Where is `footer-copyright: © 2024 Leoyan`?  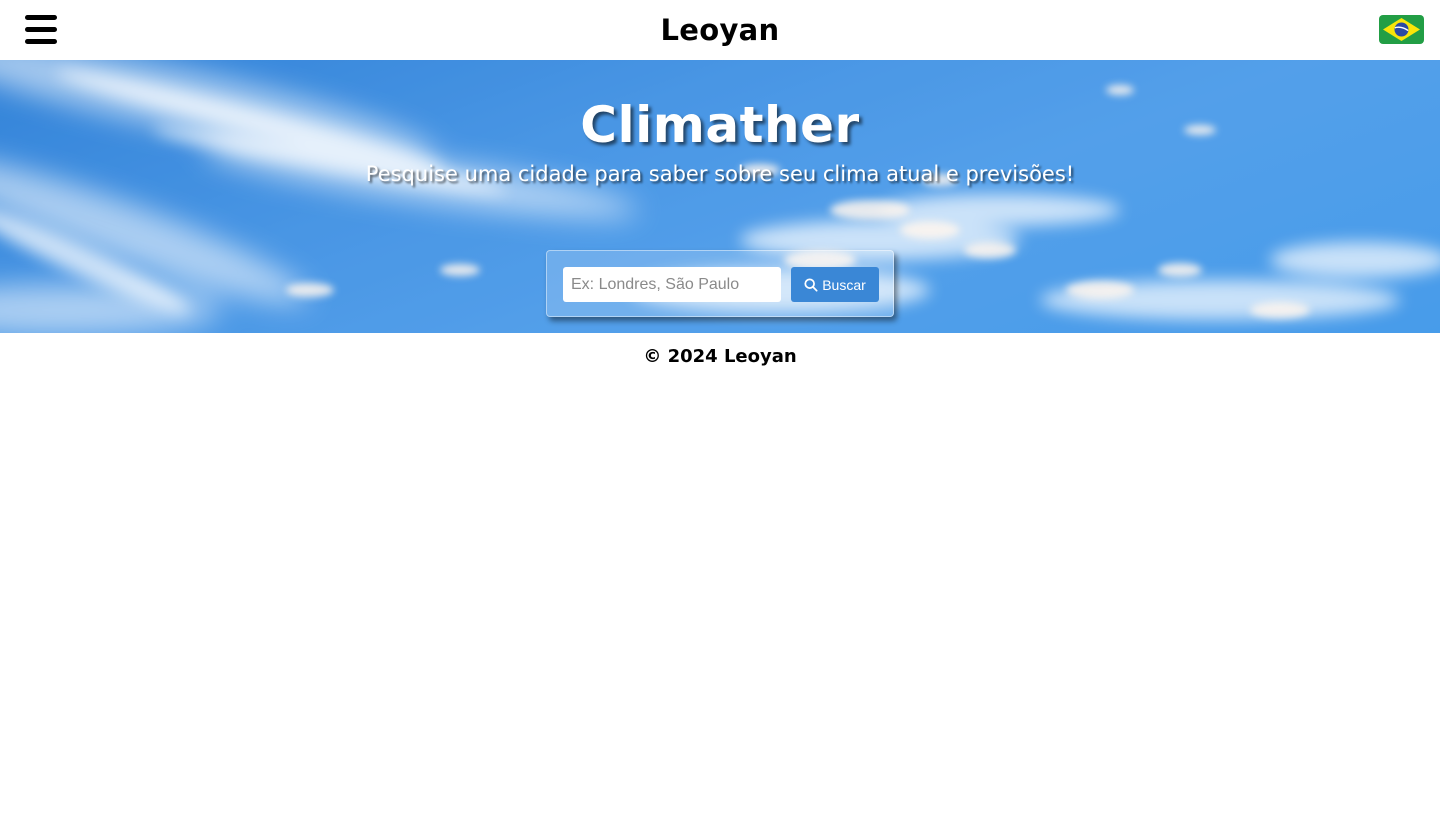 footer-copyright: © 2024 Leoyan is located at coordinates (720, 356).